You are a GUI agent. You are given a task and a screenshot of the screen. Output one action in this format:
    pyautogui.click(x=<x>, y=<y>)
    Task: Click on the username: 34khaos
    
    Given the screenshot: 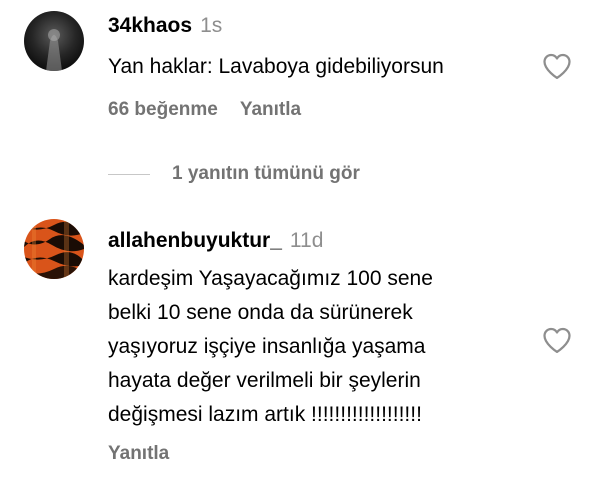 What is the action you would take?
    pyautogui.click(x=150, y=25)
    